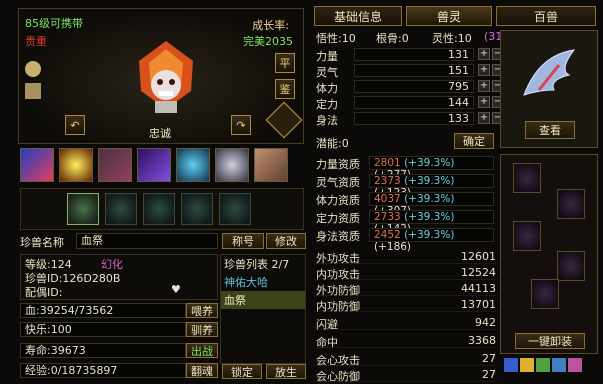 This screenshot has height=384, width=603. What do you see at coordinates (119, 277) in the screenshot?
I see `pet-info-panel: 等级:124 幻化 珍兽ID:126D280B 配偶ID: ♥` at bounding box center [119, 277].